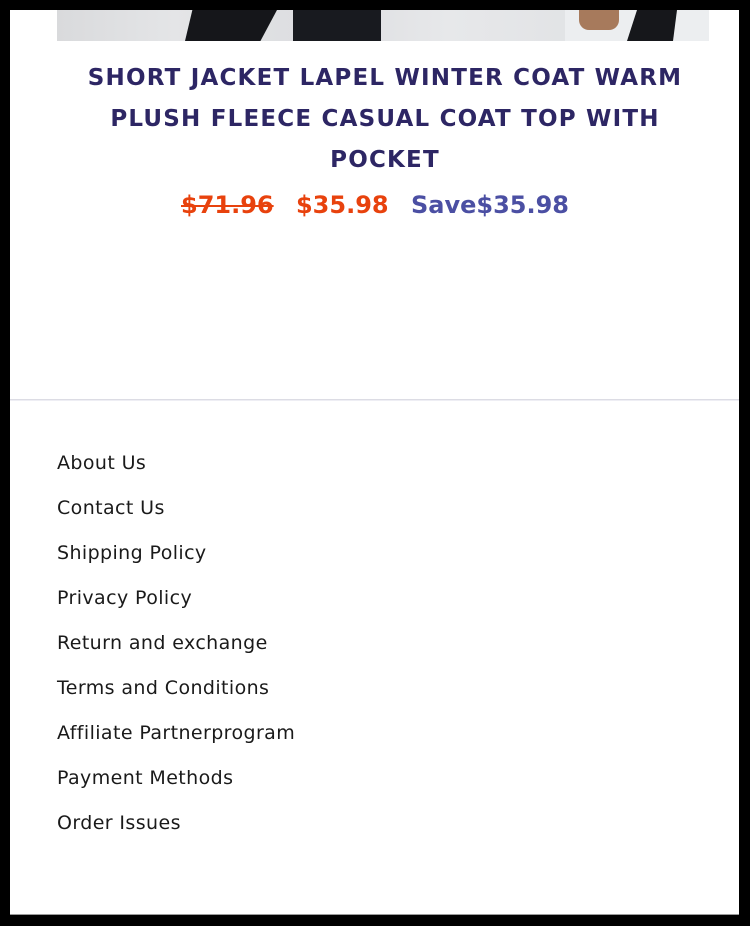 The image size is (750, 926). Describe the element at coordinates (162, 643) in the screenshot. I see `footer-link-return-exchange: Return and exchange` at that location.